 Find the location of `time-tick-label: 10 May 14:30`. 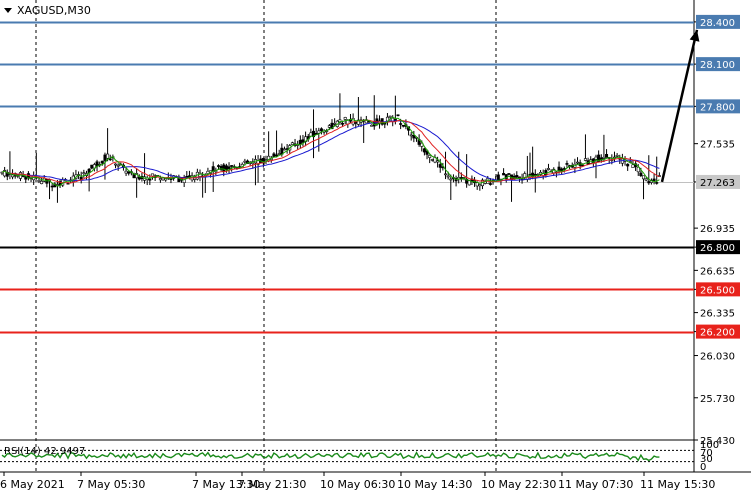

time-tick-label: 10 May 14:30 is located at coordinates (434, 484).